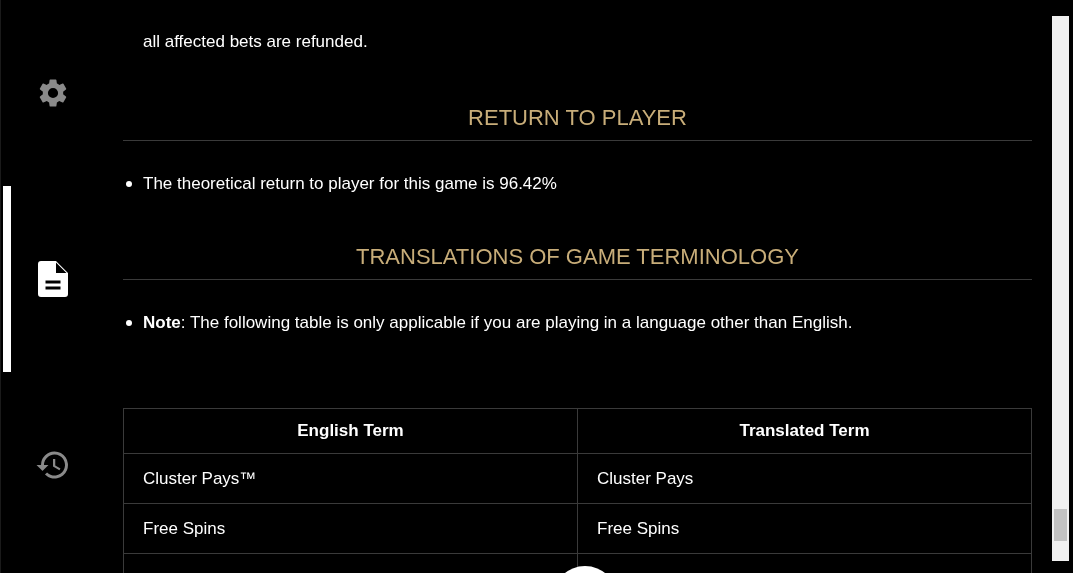 Image resolution: width=1073 pixels, height=573 pixels. What do you see at coordinates (256, 42) in the screenshot?
I see `paragraph: all affected bets are refunded.` at bounding box center [256, 42].